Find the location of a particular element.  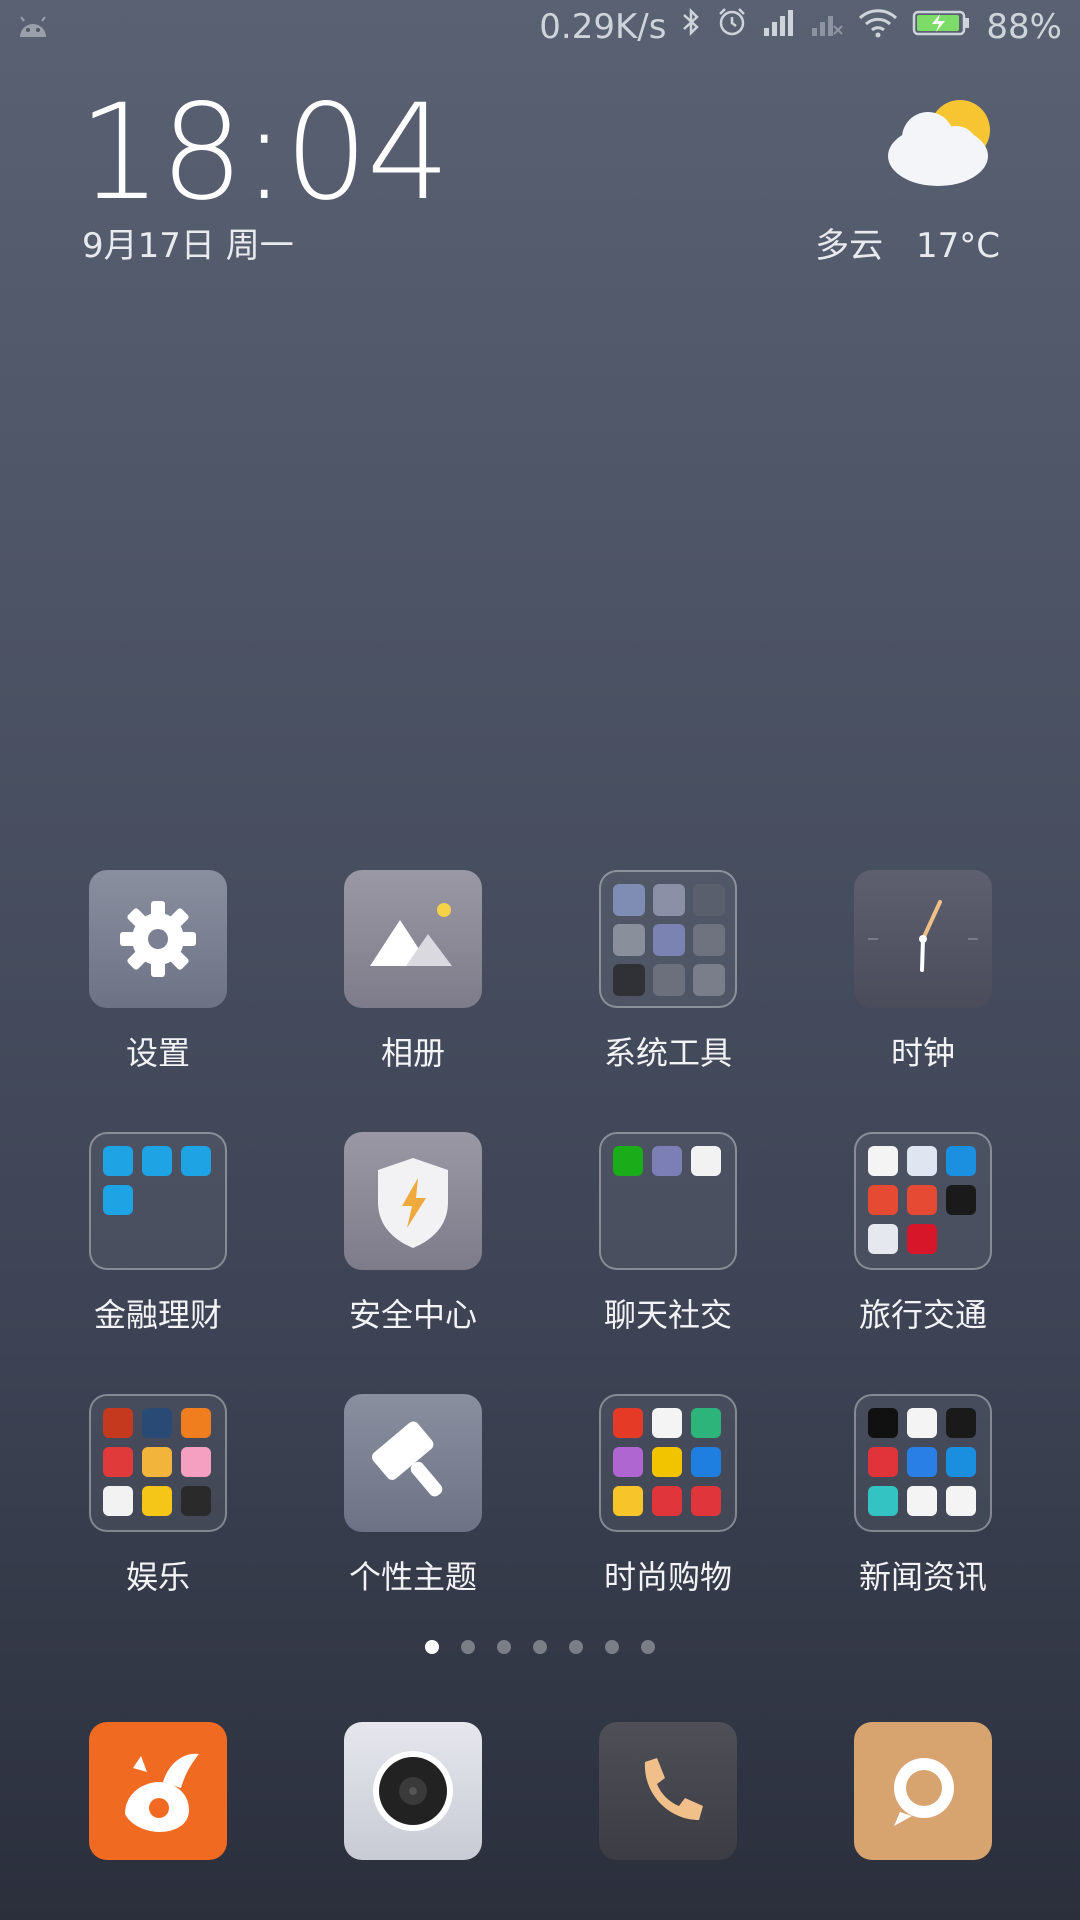

didi-icon is located at coordinates (883, 1161).